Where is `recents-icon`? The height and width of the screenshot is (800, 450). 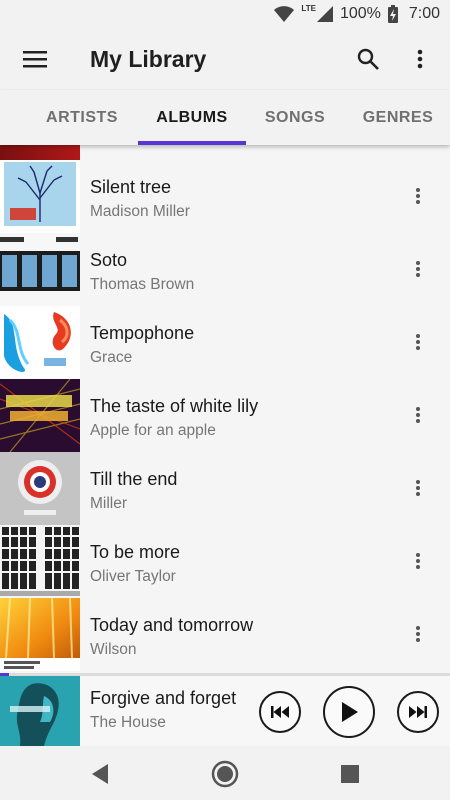 recents-icon is located at coordinates (350, 774).